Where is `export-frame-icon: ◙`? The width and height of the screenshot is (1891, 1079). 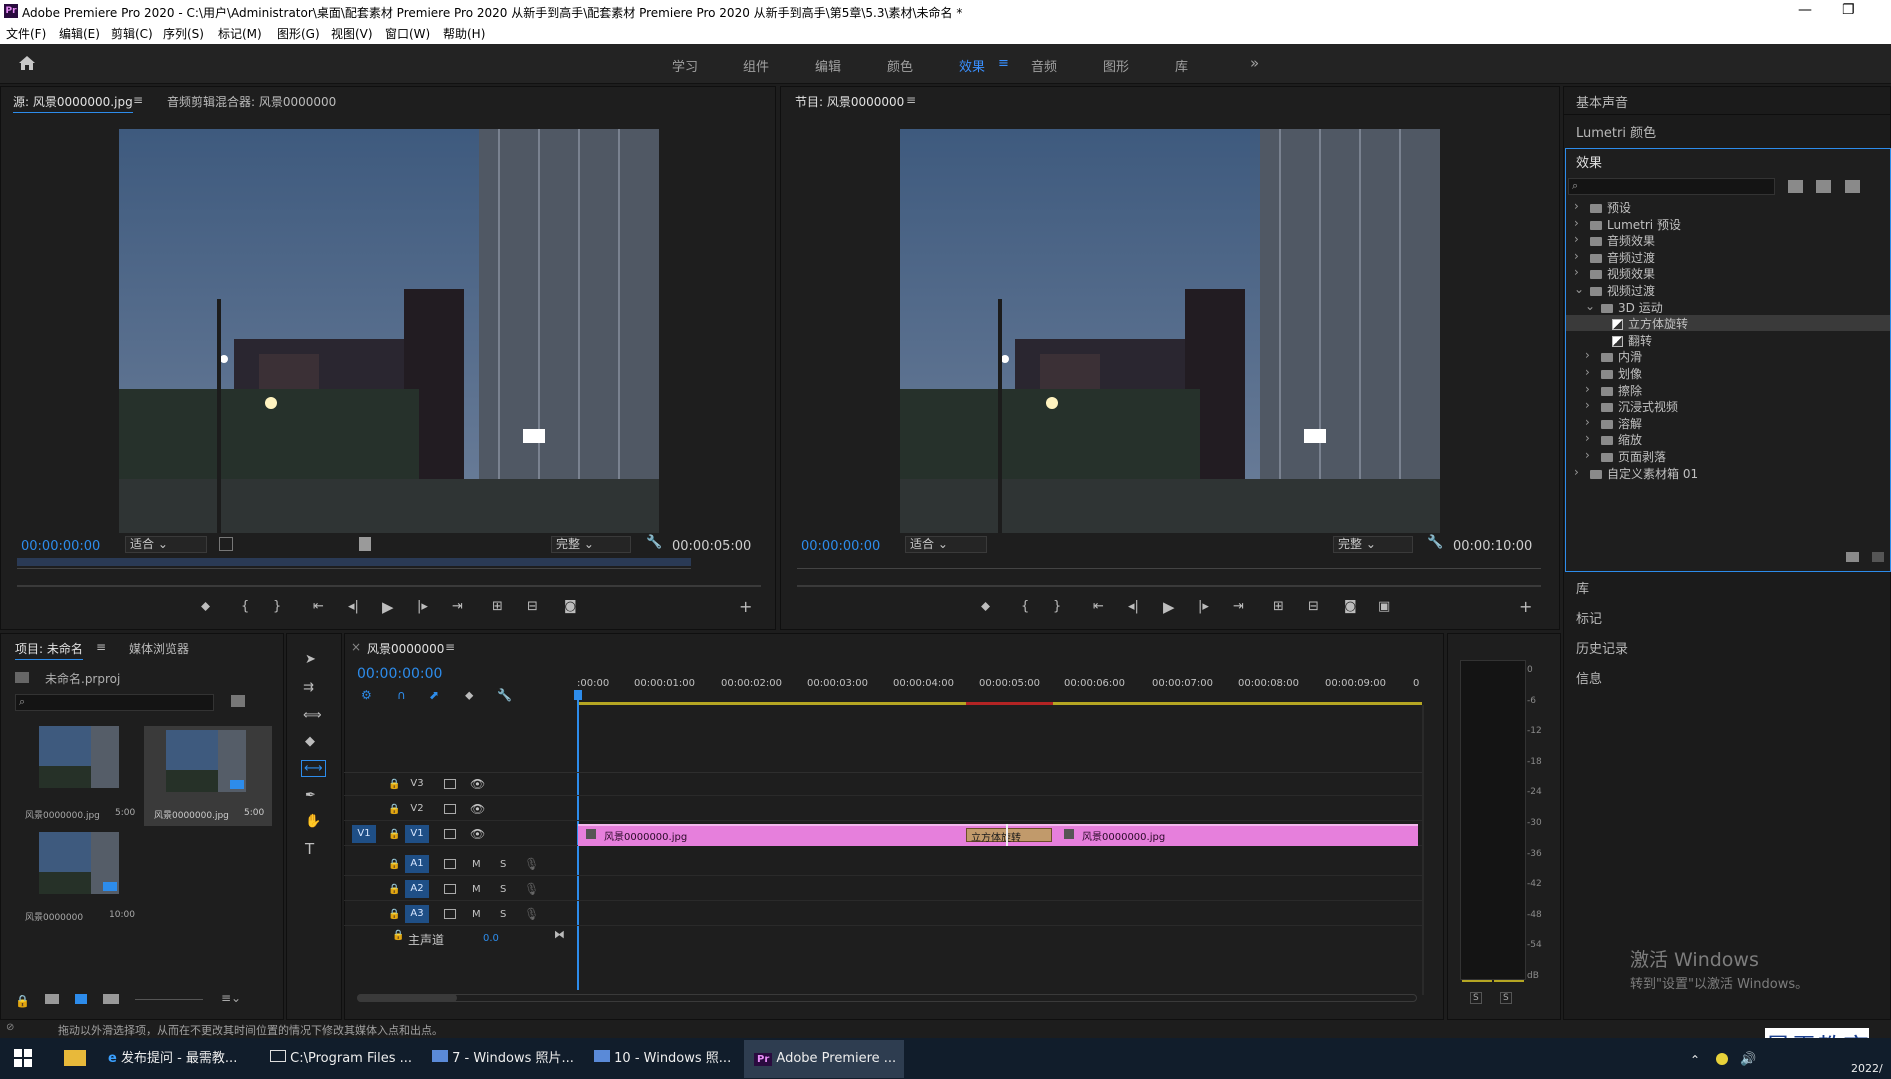
export-frame-icon: ◙ is located at coordinates (570, 606).